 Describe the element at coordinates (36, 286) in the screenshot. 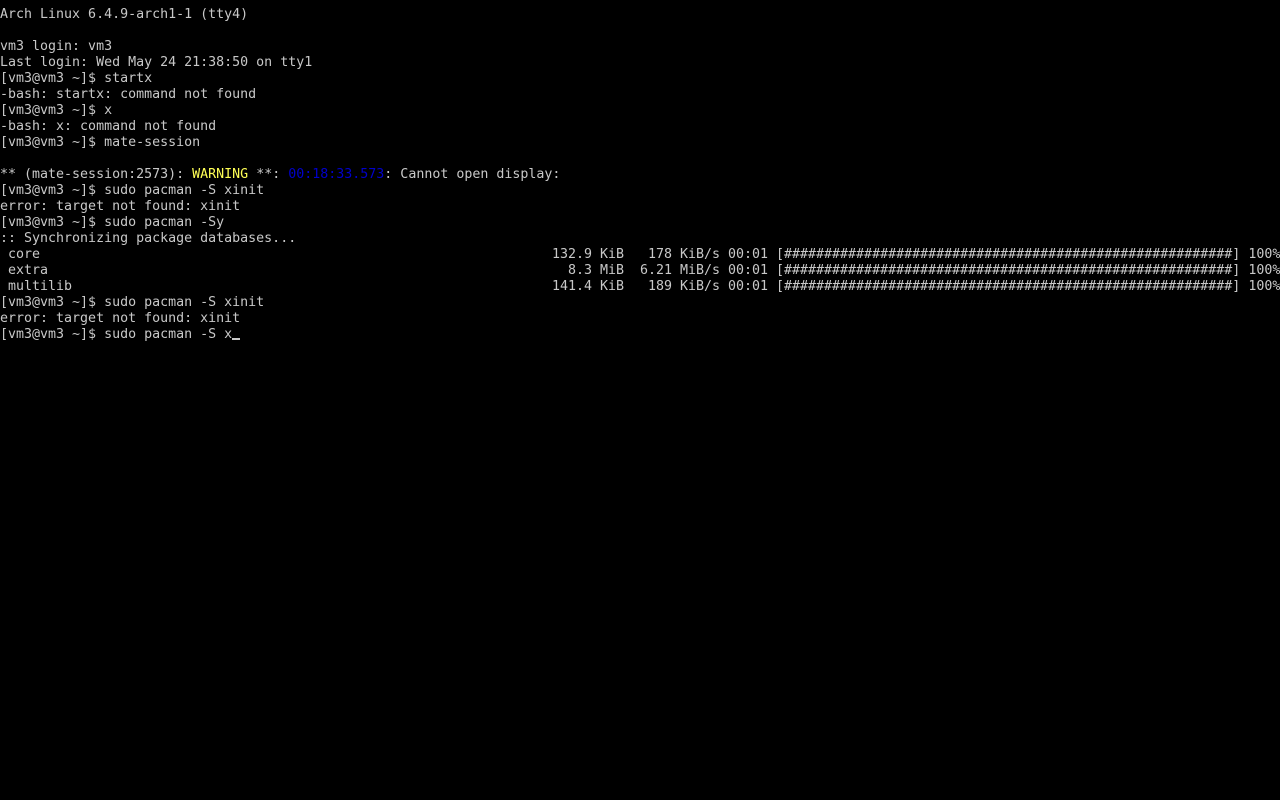

I see `package-name: multilib` at that location.